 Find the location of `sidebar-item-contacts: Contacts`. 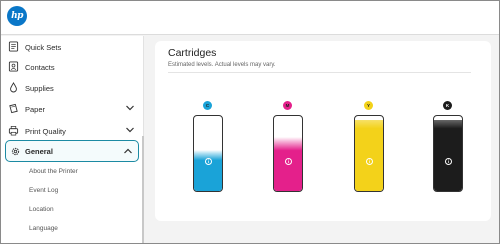

sidebar-item-contacts: Contacts is located at coordinates (72, 67).